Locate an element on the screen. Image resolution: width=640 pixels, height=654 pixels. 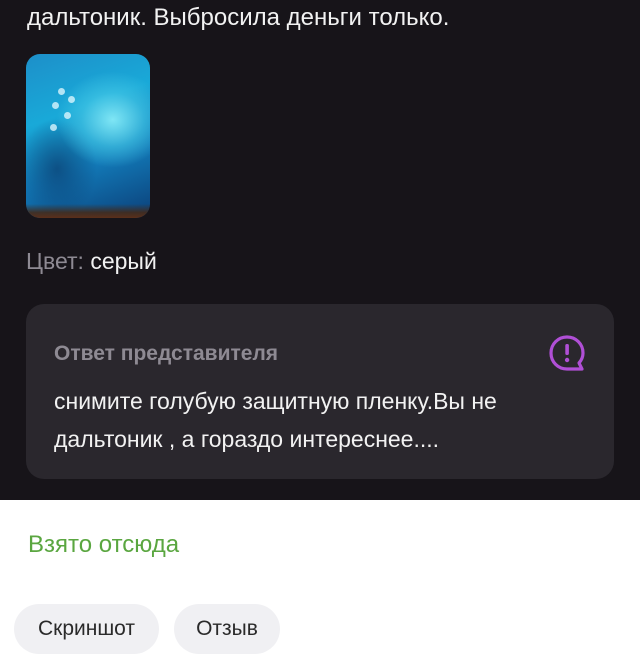
source-link: Взято отсюда is located at coordinates (103, 545).